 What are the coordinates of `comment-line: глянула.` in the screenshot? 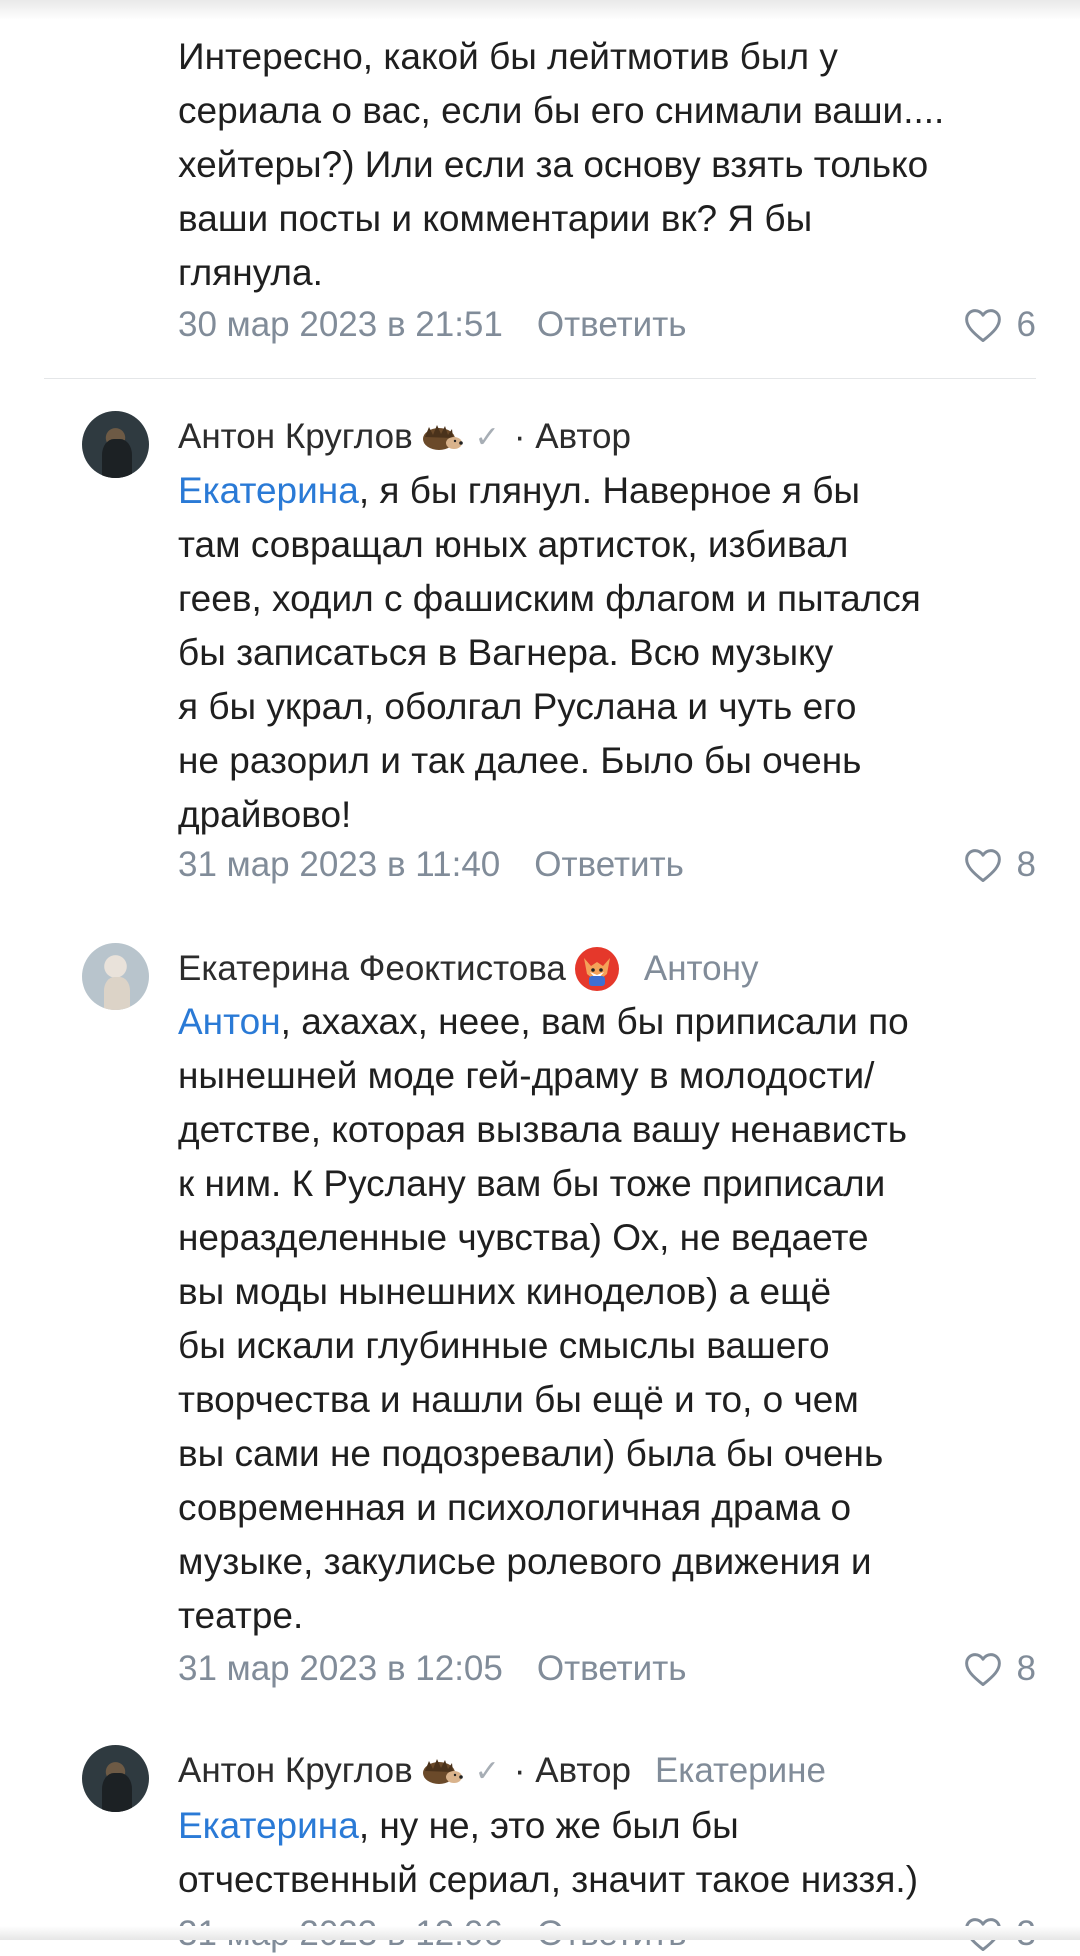 It's located at (250, 272).